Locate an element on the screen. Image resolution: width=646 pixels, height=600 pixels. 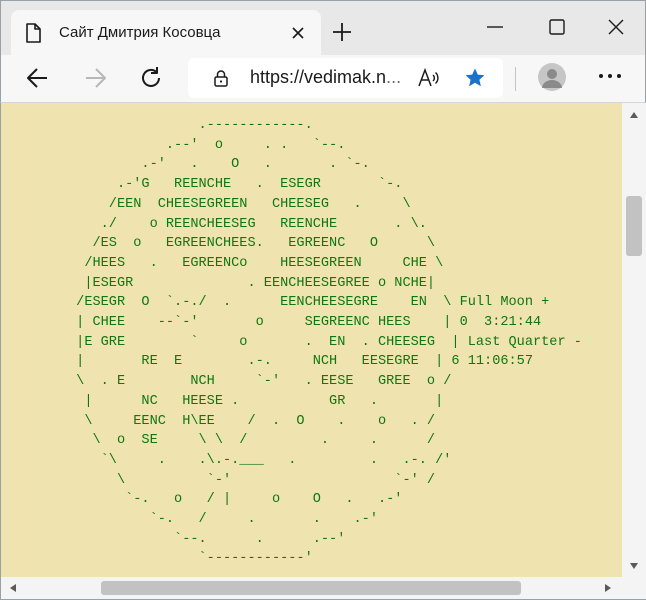
browser-tab-active: Сайт Дмитрия Косовца is located at coordinates (166, 33).